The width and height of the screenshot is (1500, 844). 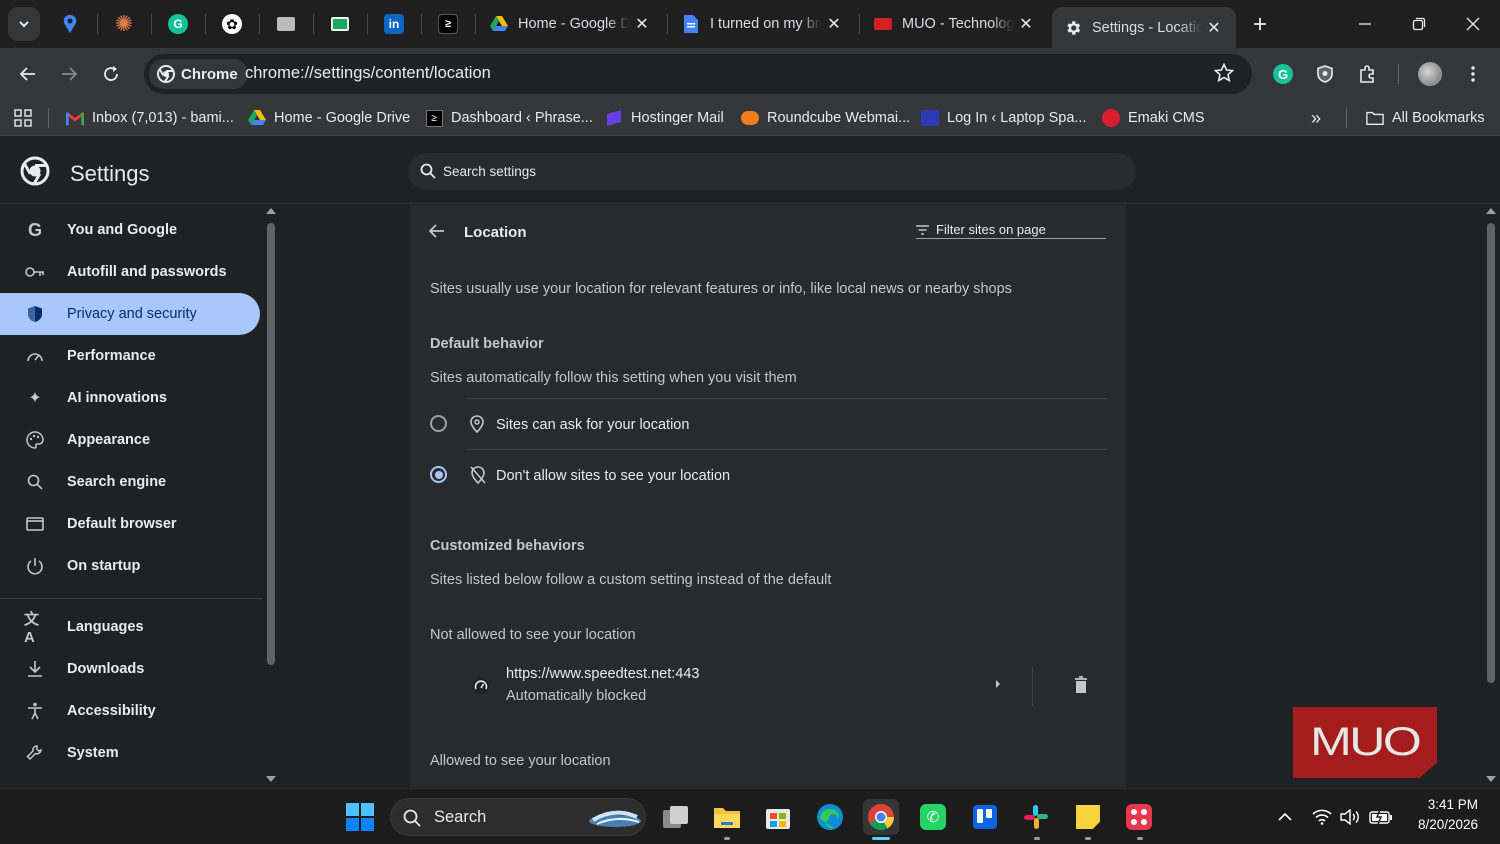 I want to click on filter-sites-input: Filter sites on page, so click(x=1011, y=230).